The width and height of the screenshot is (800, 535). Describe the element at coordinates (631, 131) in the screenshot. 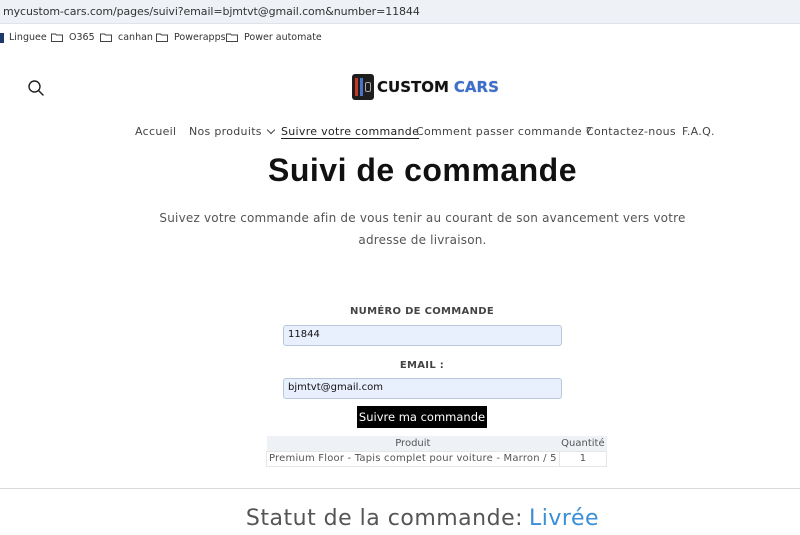

I see `nav-contactez-nous: Contactez-nous` at that location.